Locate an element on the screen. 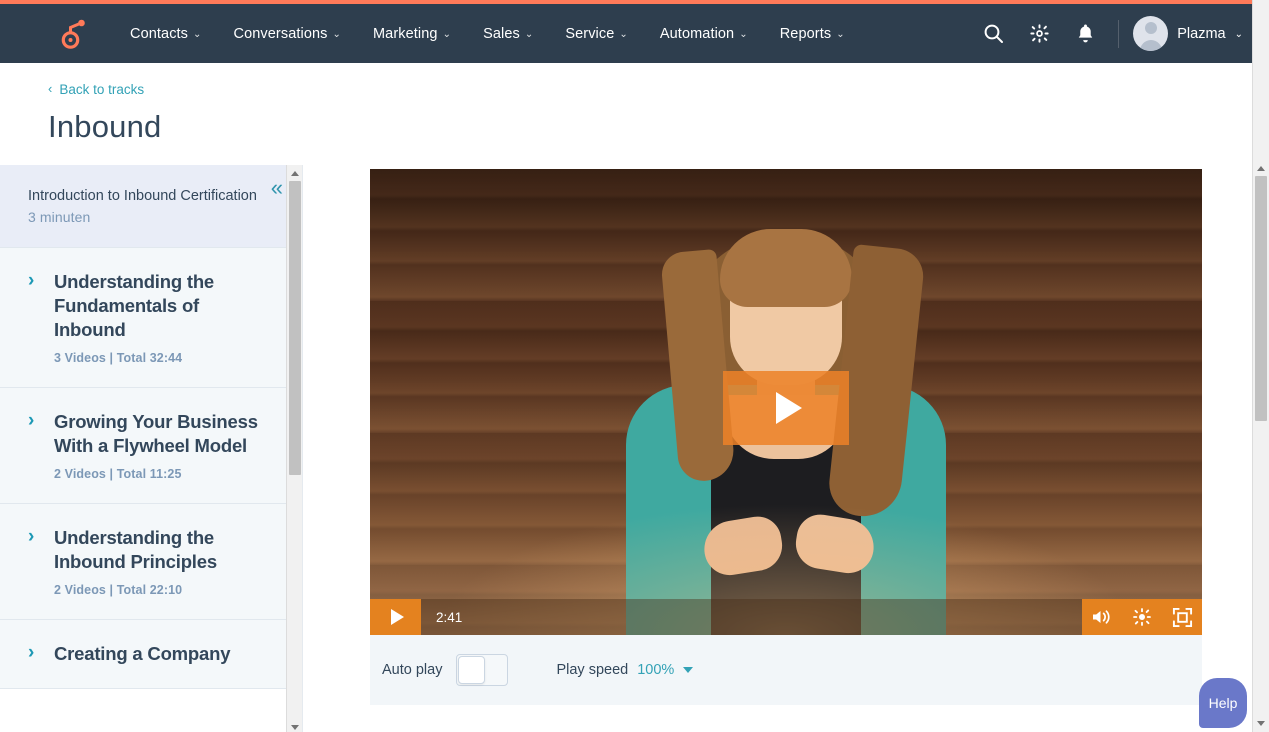 The height and width of the screenshot is (732, 1269). account-menu: Plazma ⌄ is located at coordinates (1190, 33).